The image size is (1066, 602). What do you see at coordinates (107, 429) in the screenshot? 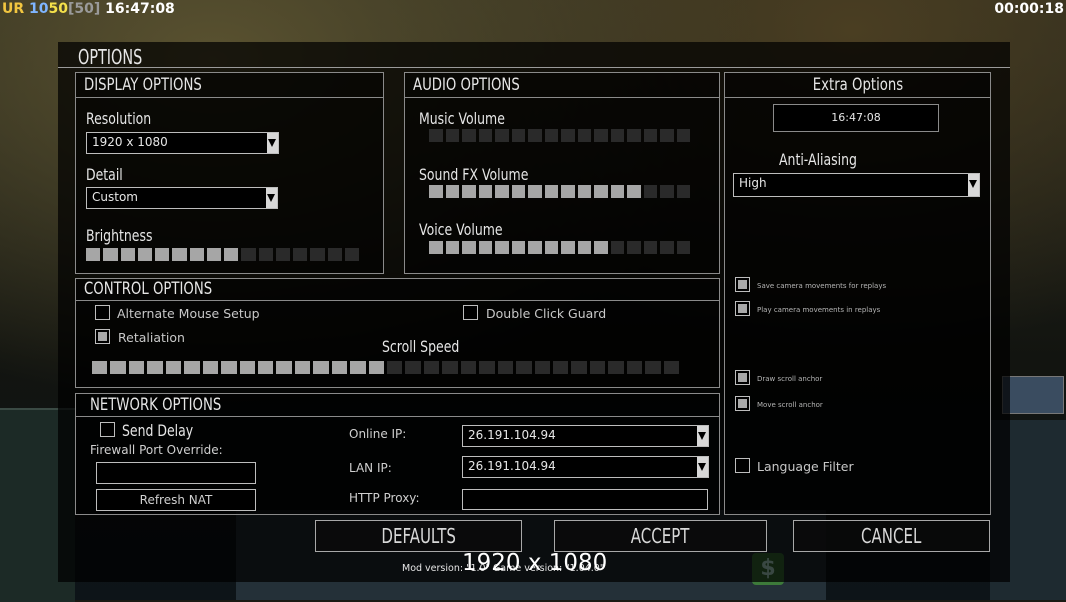
I see `send-delay-checkbox` at bounding box center [107, 429].